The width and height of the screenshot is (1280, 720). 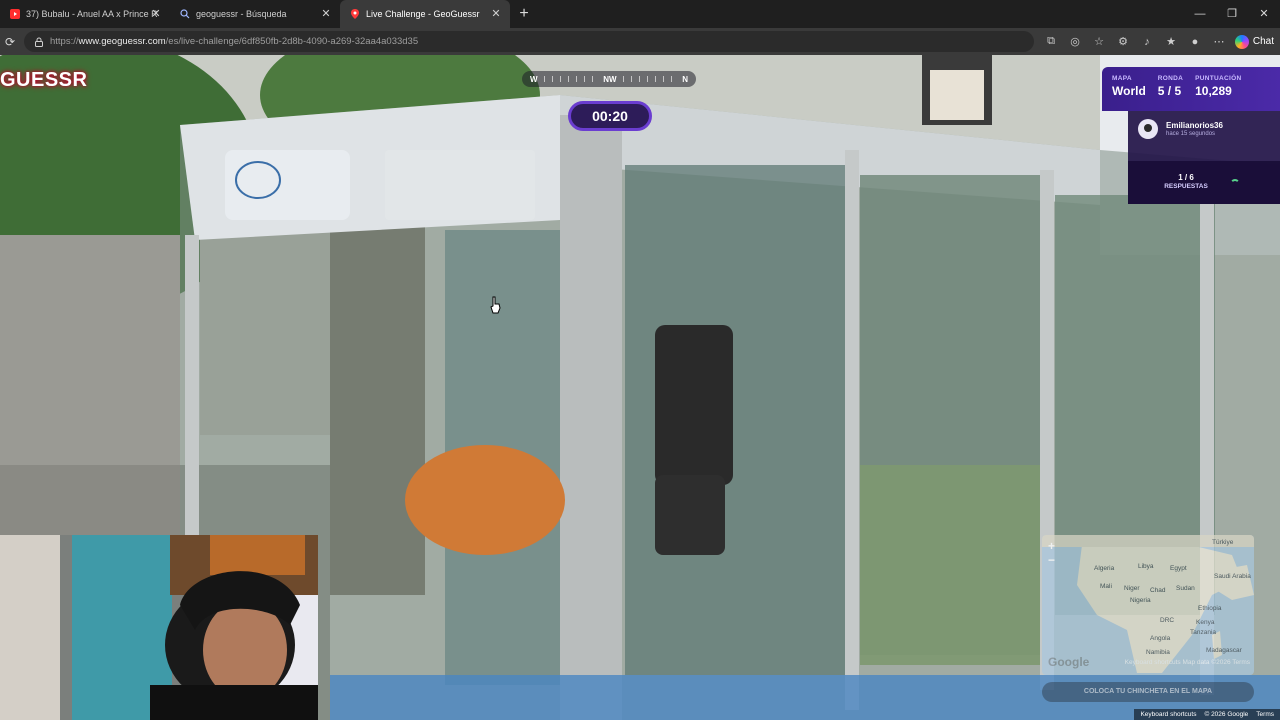 What do you see at coordinates (524, 14) in the screenshot?
I see `new-tab-button: +` at bounding box center [524, 14].